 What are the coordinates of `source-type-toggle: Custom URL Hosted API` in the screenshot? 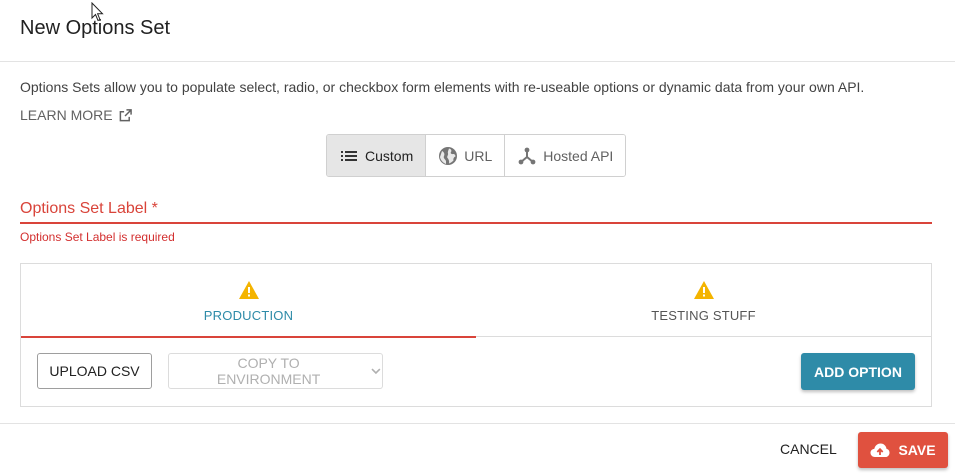 It's located at (476, 155).